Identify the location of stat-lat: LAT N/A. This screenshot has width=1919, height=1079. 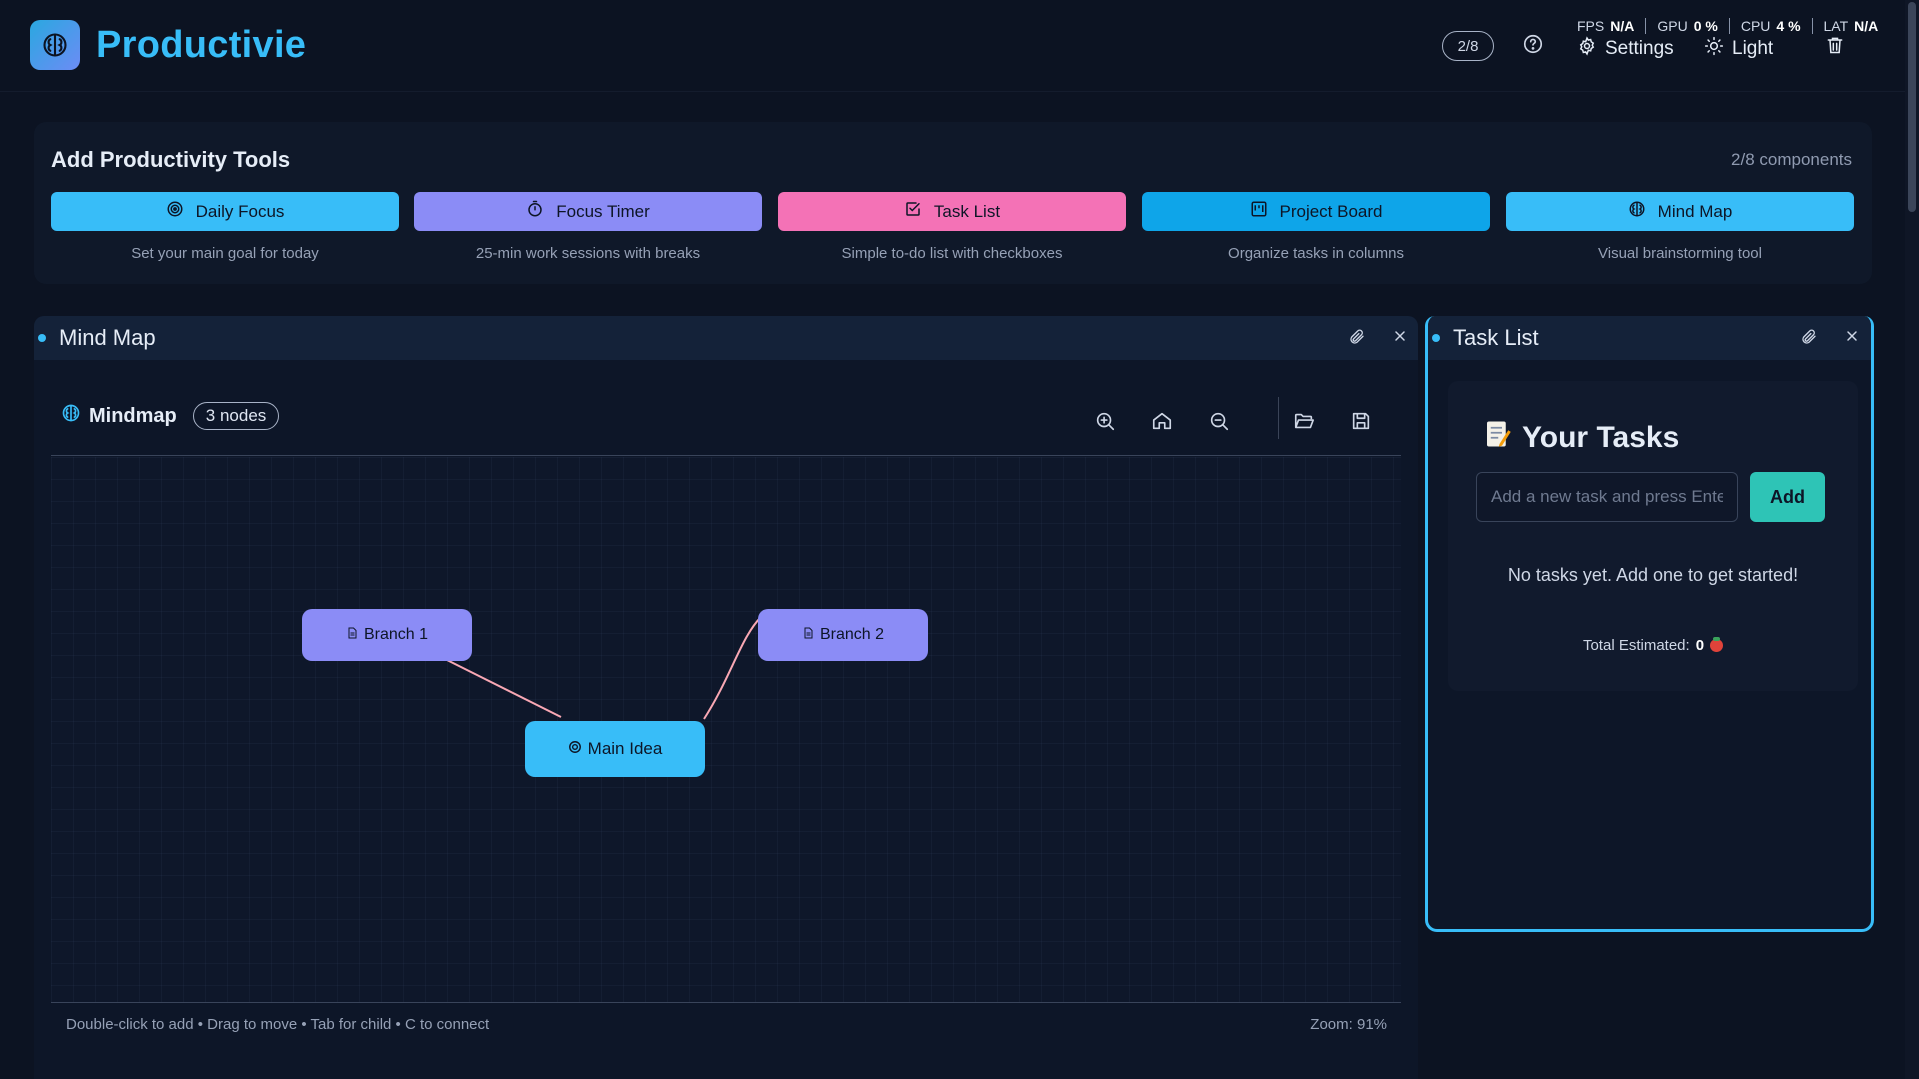
(1851, 26).